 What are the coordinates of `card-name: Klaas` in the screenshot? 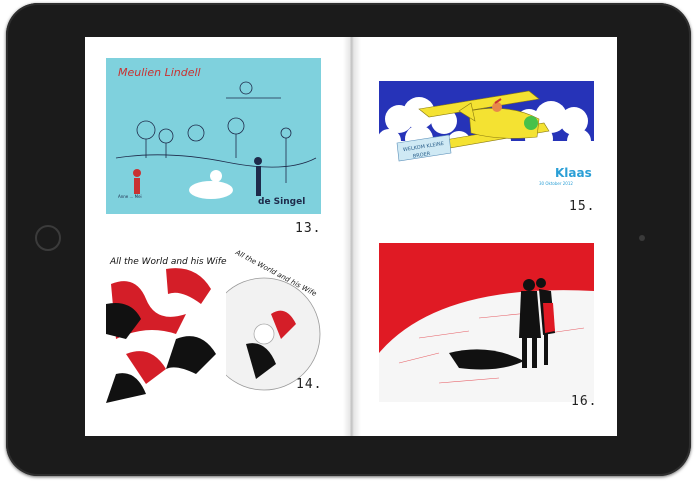 It's located at (573, 173).